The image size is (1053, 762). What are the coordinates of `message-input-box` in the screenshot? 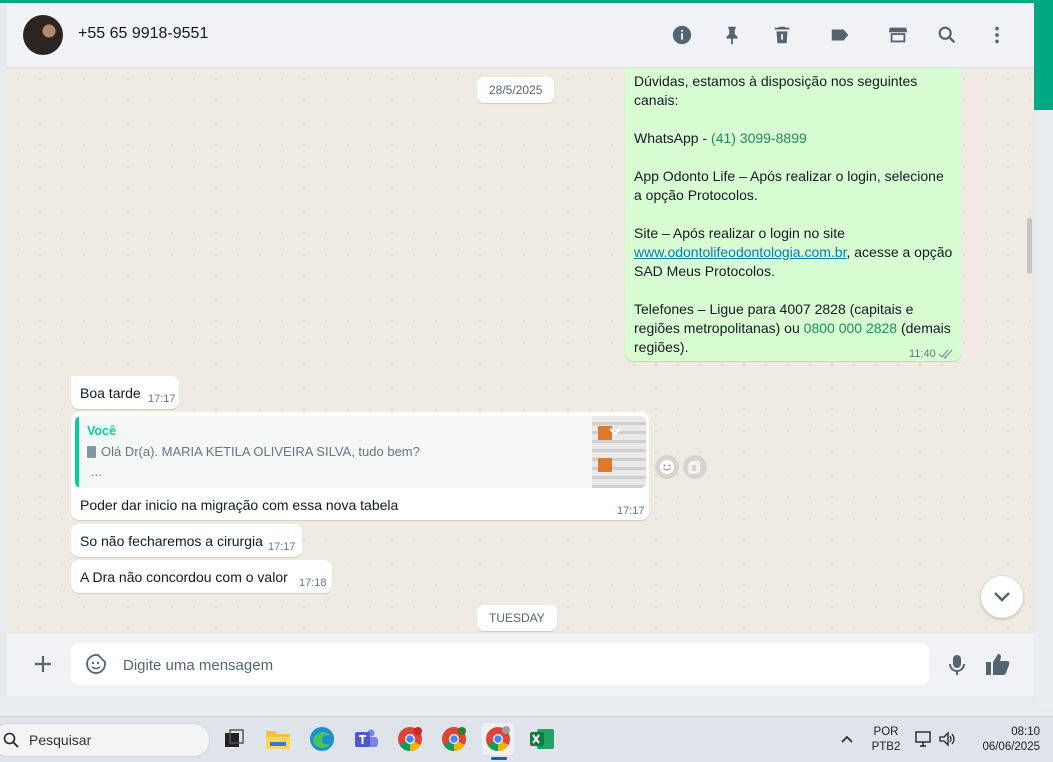 It's located at (500, 664).